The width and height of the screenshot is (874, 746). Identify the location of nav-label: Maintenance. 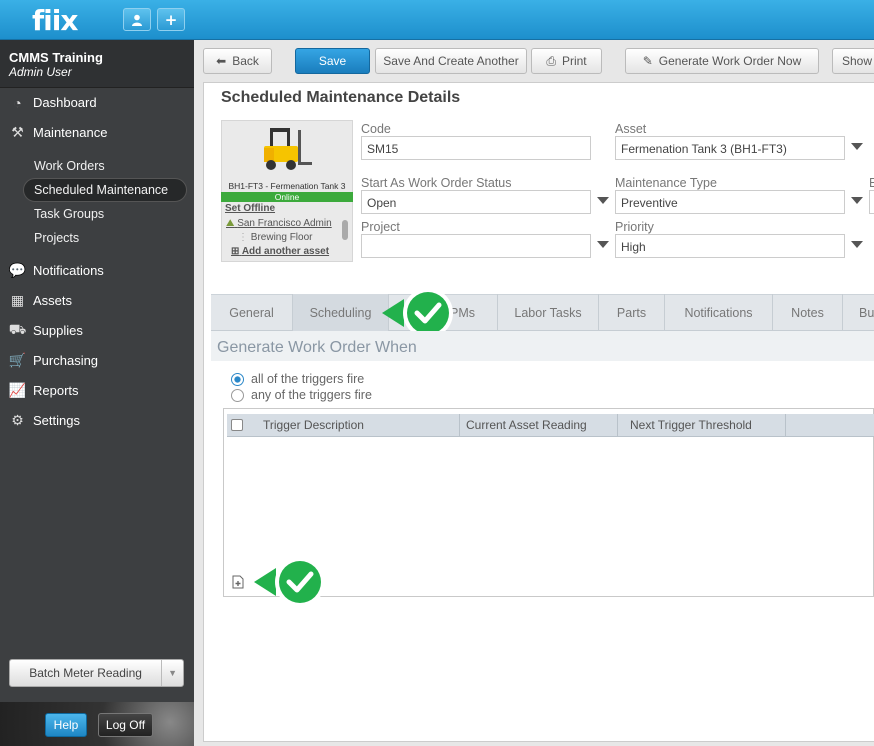
(70, 132).